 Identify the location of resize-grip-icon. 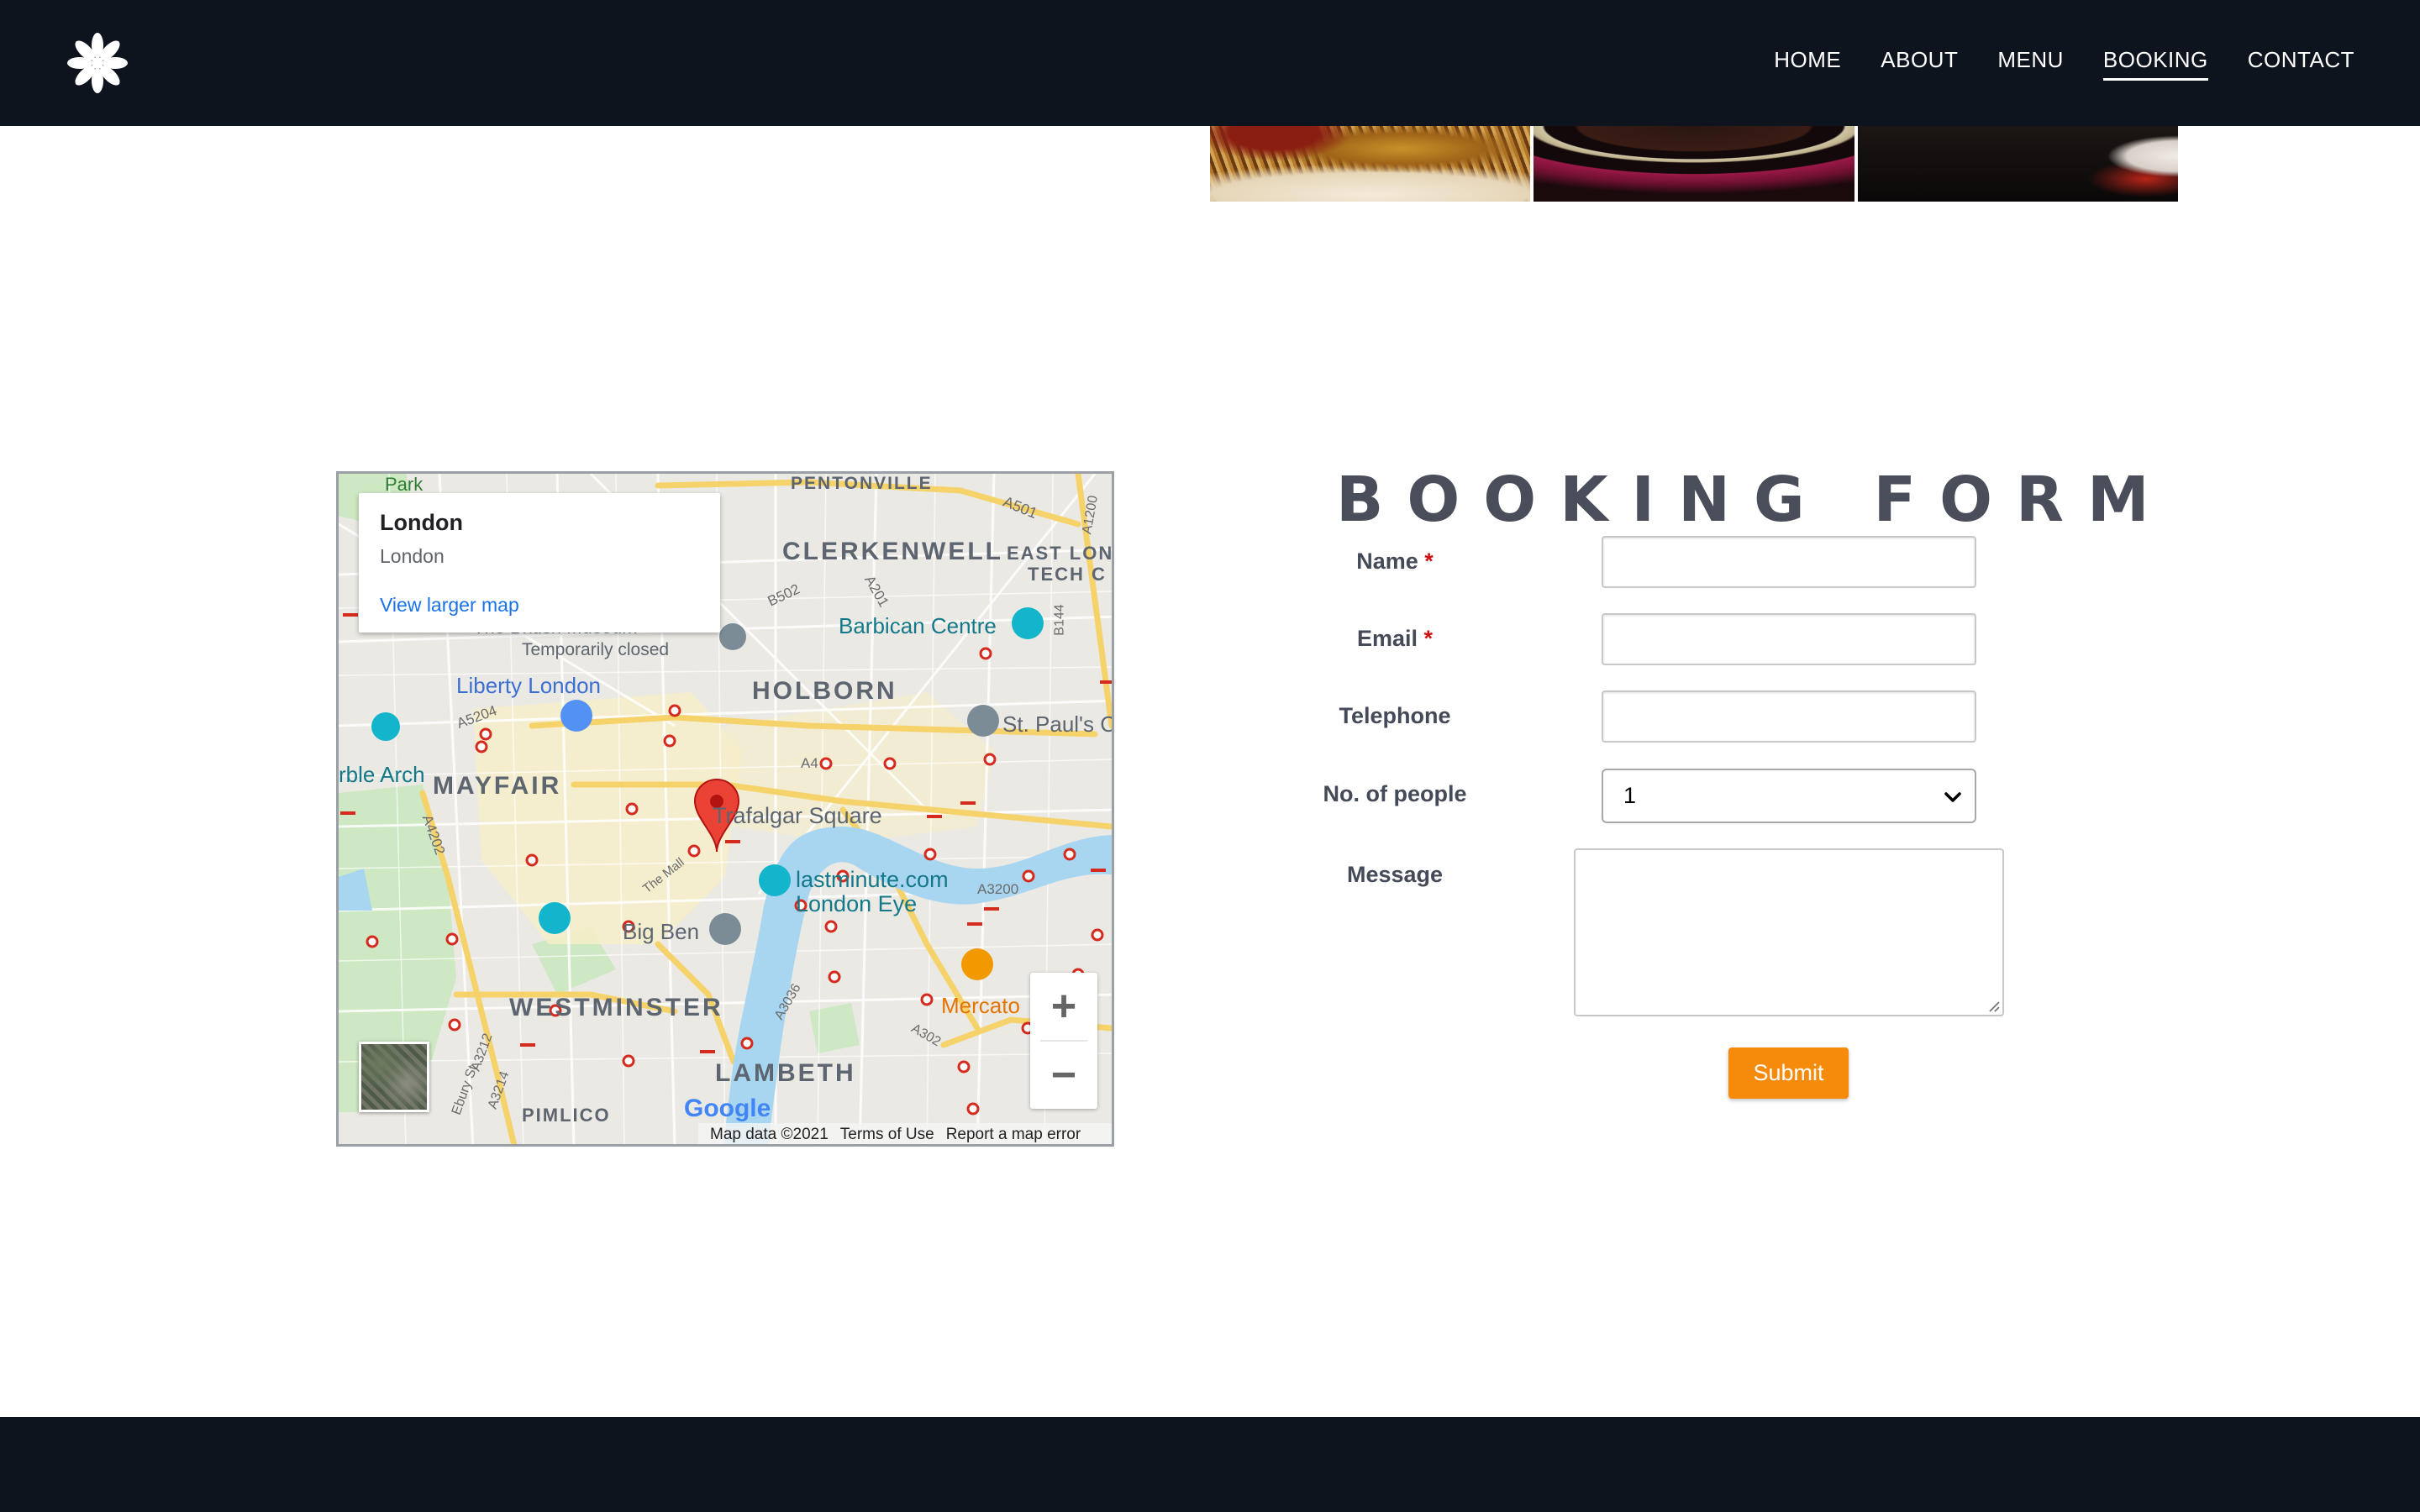
(1993, 1005).